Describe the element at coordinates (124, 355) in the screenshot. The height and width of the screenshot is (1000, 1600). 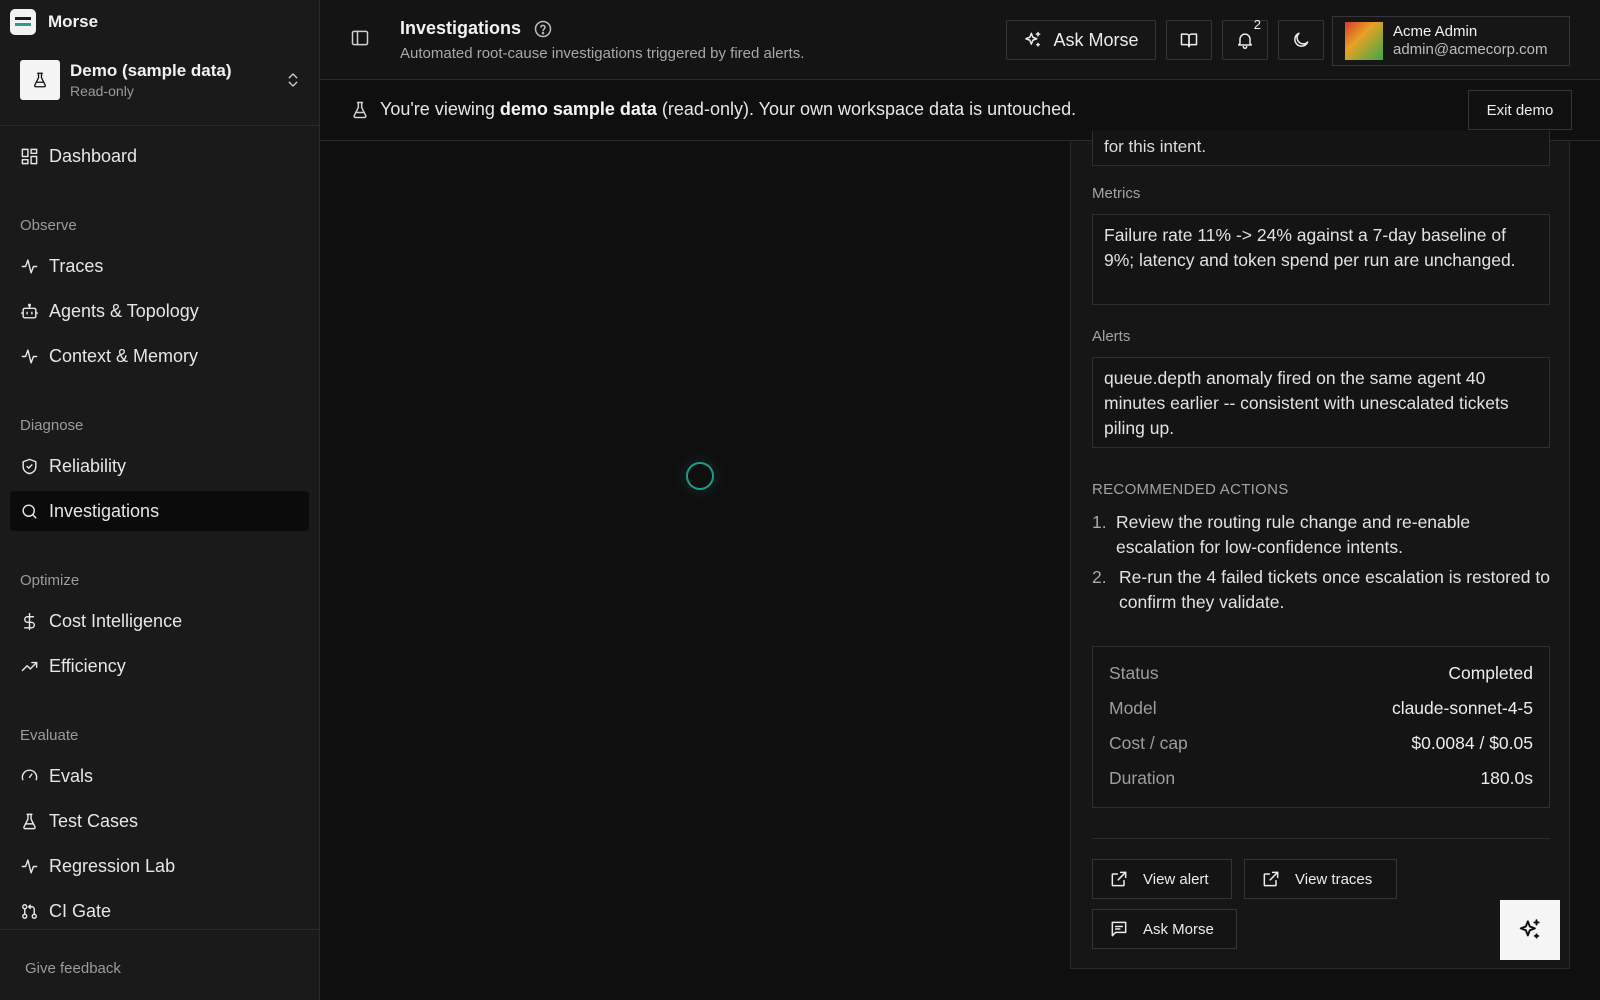
I see `sidebar-item-label: Context & Memory` at that location.